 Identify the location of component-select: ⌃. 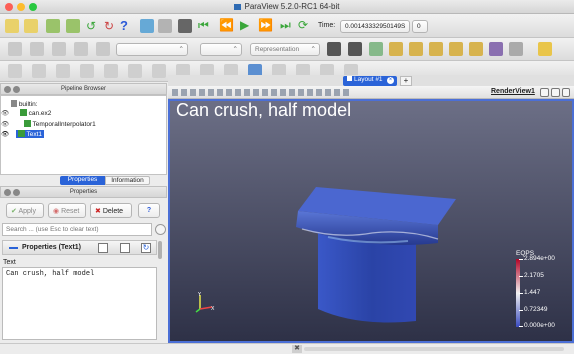
(221, 49).